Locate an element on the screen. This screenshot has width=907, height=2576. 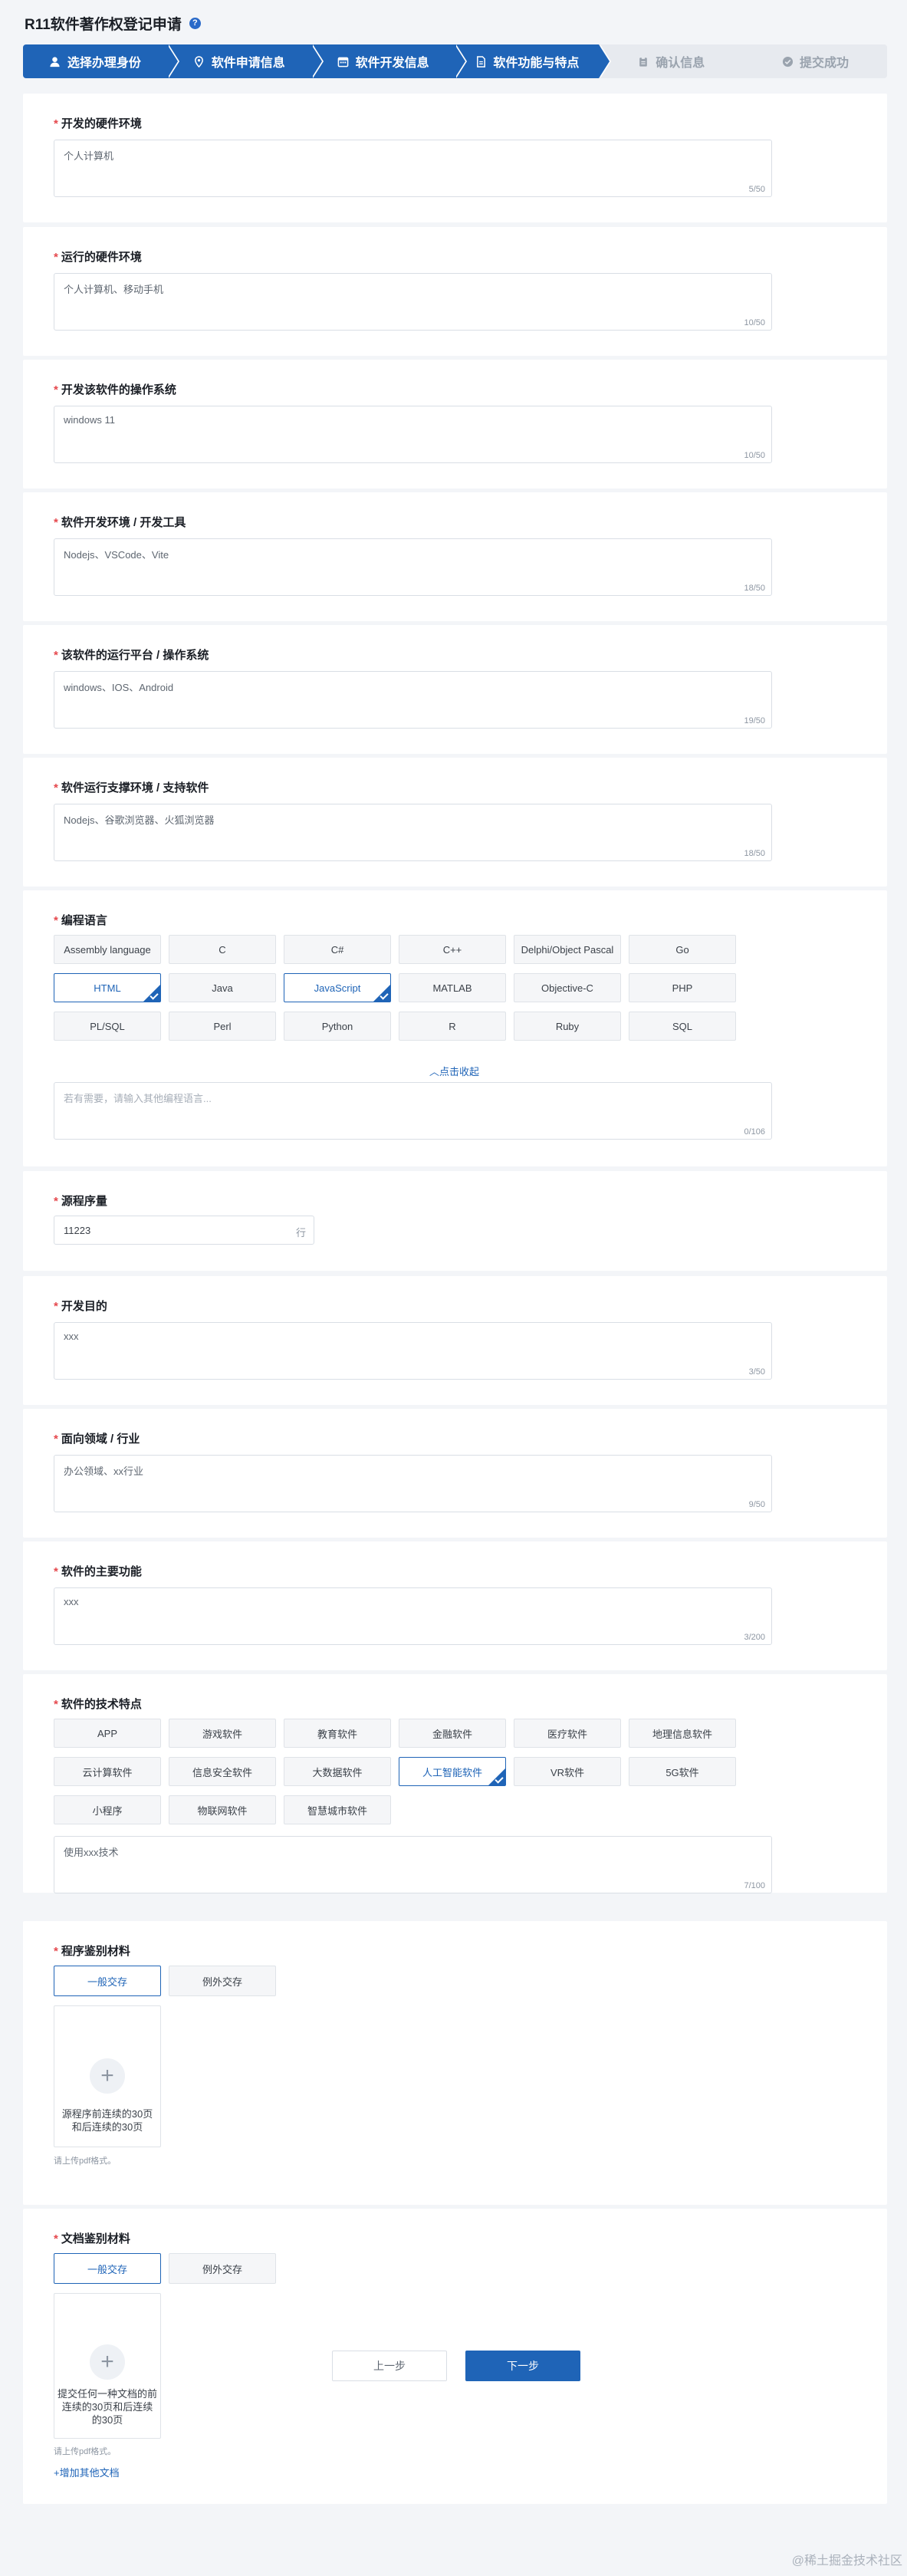
option-chip: Go is located at coordinates (682, 949).